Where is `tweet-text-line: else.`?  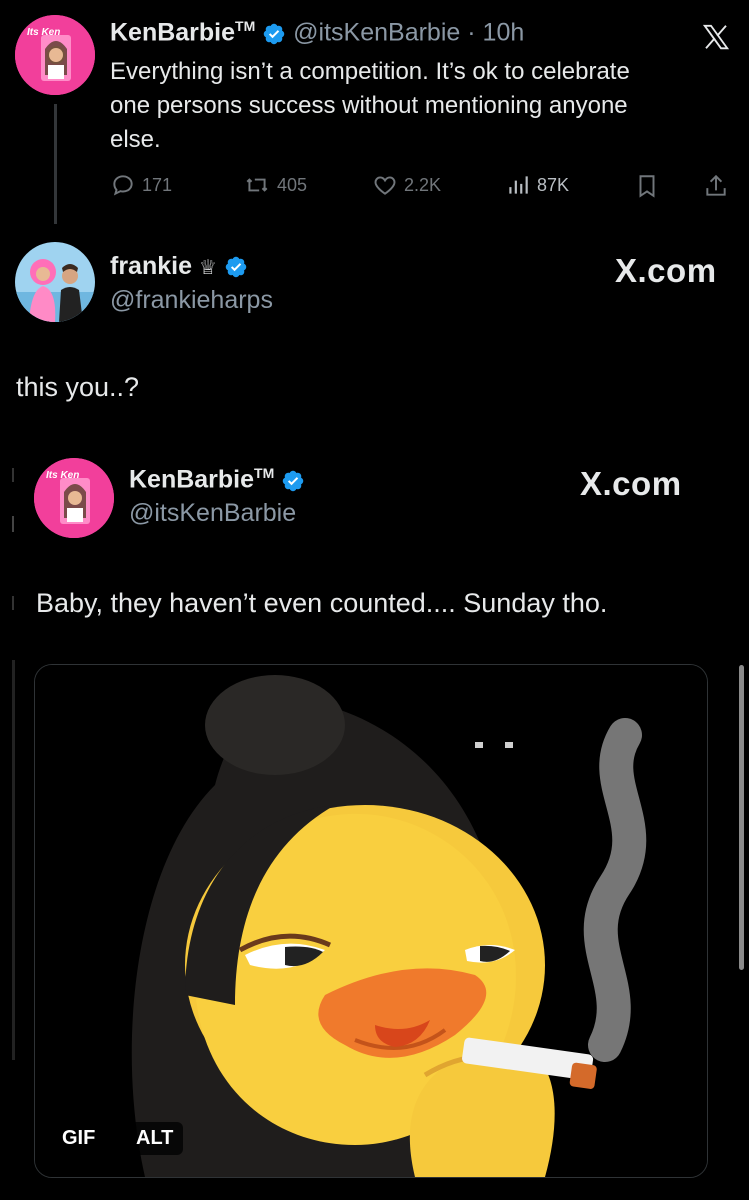
tweet-text-line: else. is located at coordinates (135, 139).